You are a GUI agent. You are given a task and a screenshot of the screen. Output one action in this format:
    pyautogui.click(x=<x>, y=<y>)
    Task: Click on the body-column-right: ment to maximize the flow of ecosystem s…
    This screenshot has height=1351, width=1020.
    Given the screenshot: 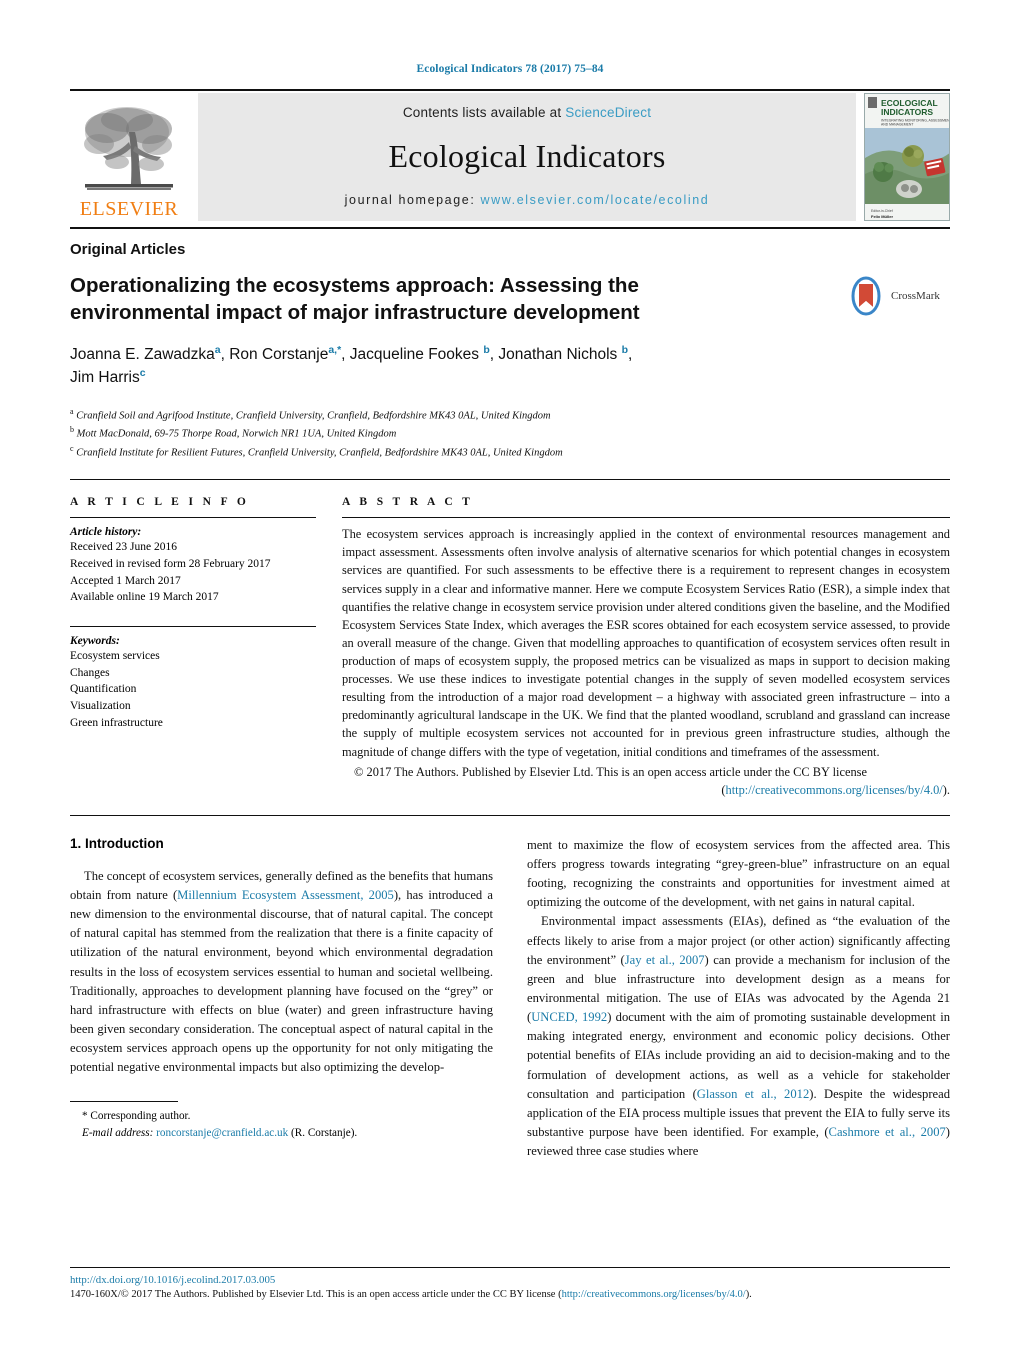 What is the action you would take?
    pyautogui.click(x=738, y=998)
    